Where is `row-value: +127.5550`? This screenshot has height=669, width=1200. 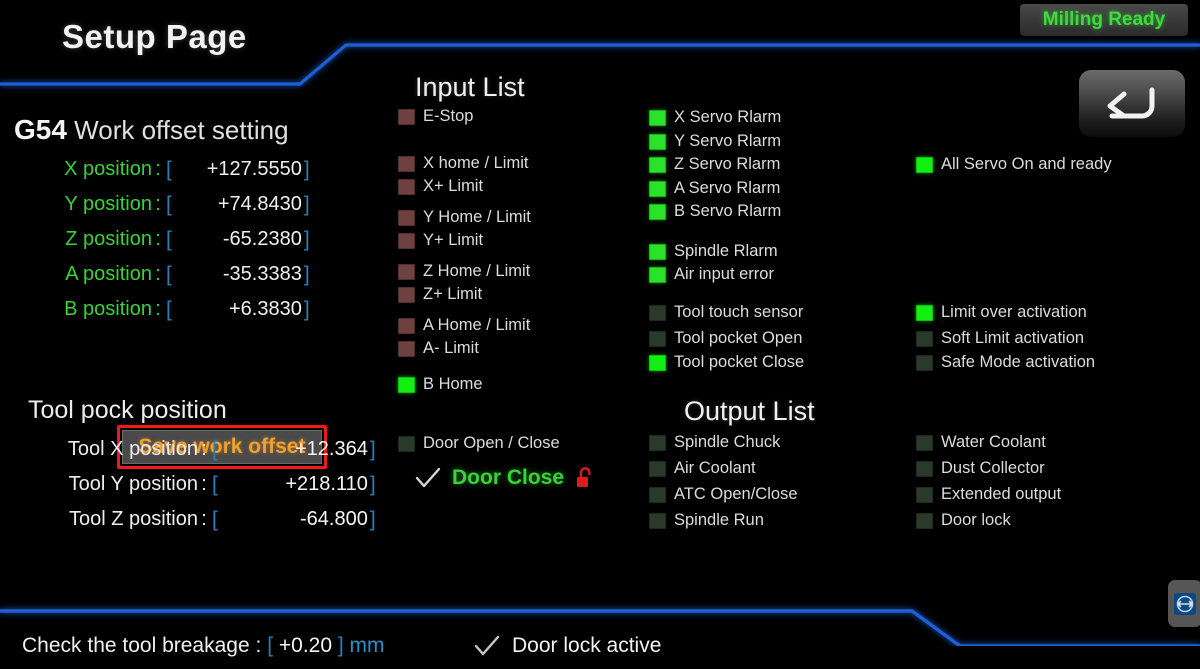
row-value: +127.5550 is located at coordinates (238, 169).